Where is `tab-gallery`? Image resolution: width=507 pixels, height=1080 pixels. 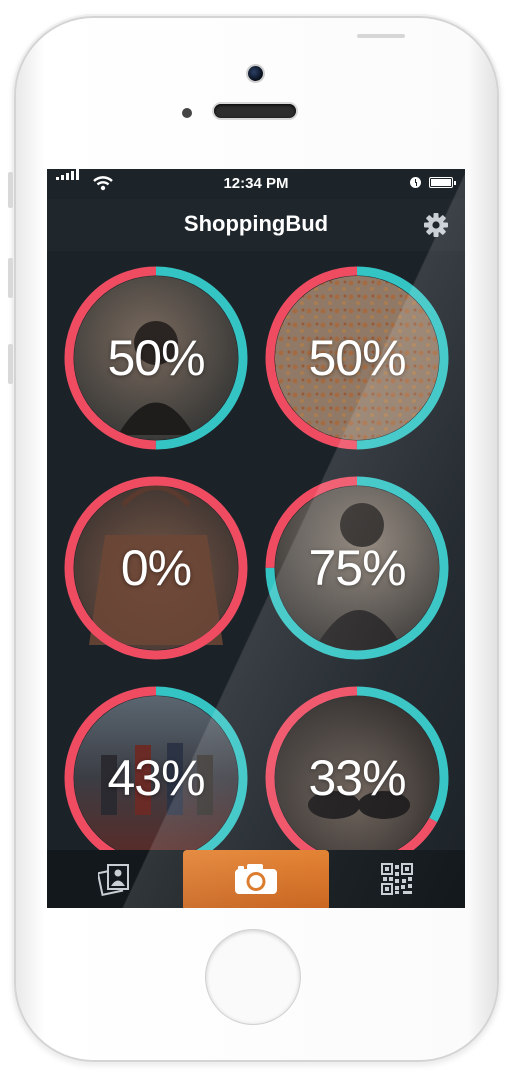 tab-gallery is located at coordinates (115, 879).